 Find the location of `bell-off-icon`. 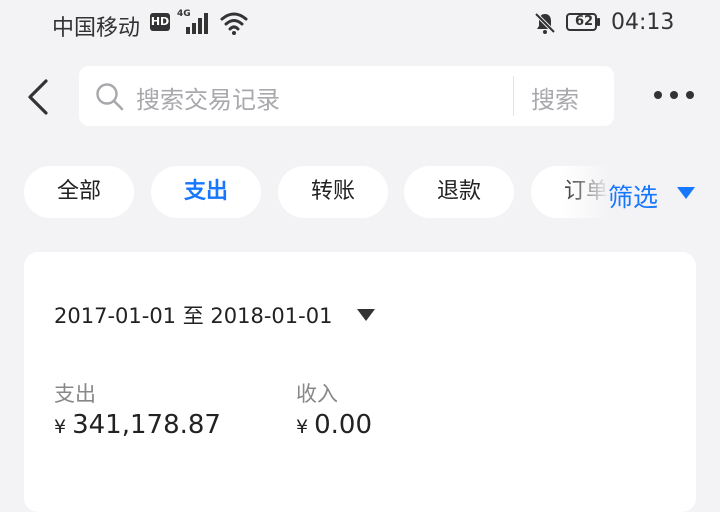

bell-off-icon is located at coordinates (545, 23).